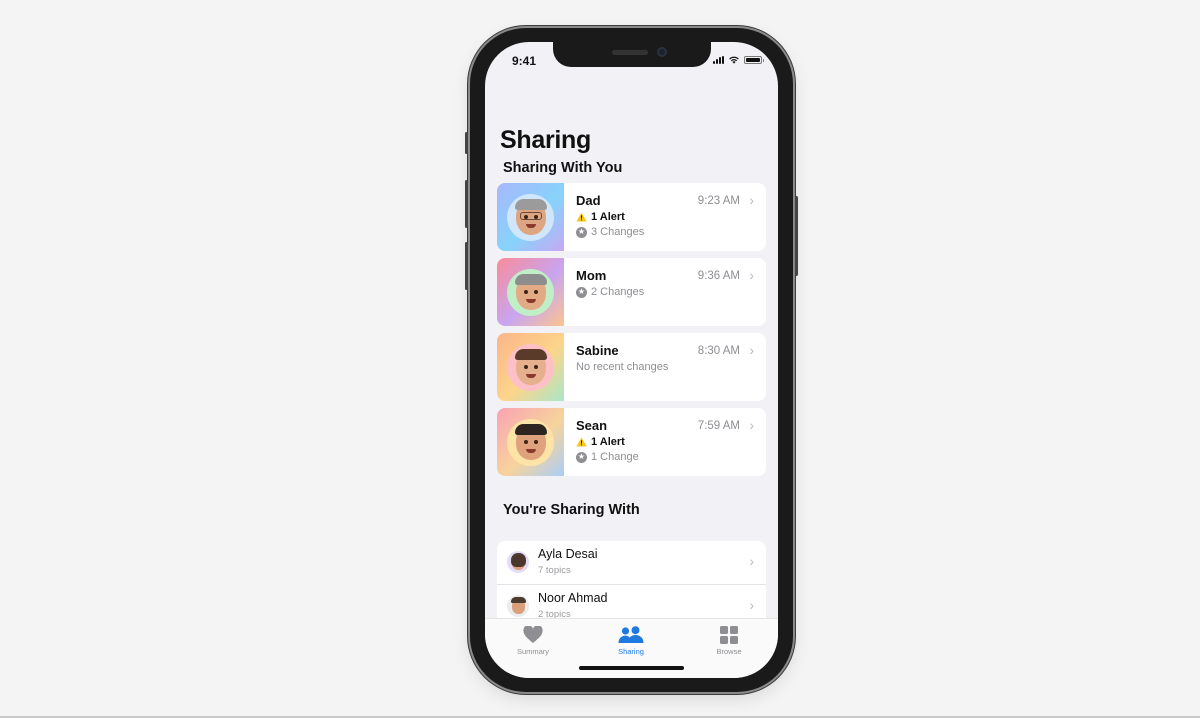 Image resolution: width=1200 pixels, height=718 pixels. What do you see at coordinates (718, 276) in the screenshot?
I see `last-update-time: 9:36 AM` at bounding box center [718, 276].